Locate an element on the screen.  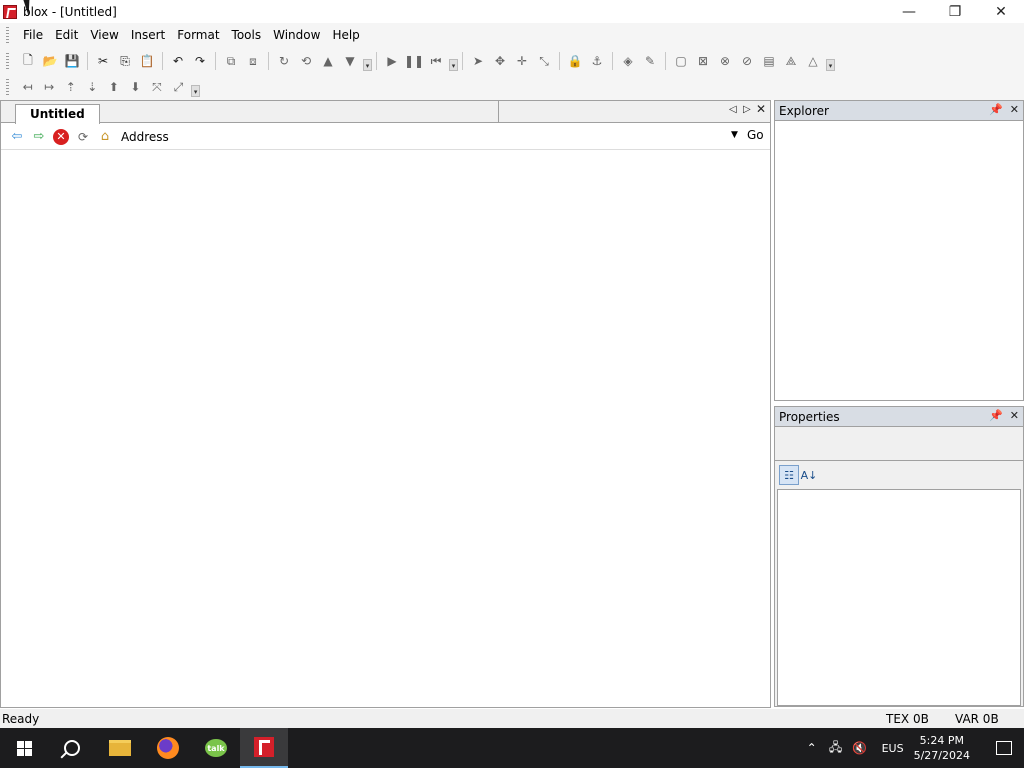
save-icon: 💾 is located at coordinates (72, 61).